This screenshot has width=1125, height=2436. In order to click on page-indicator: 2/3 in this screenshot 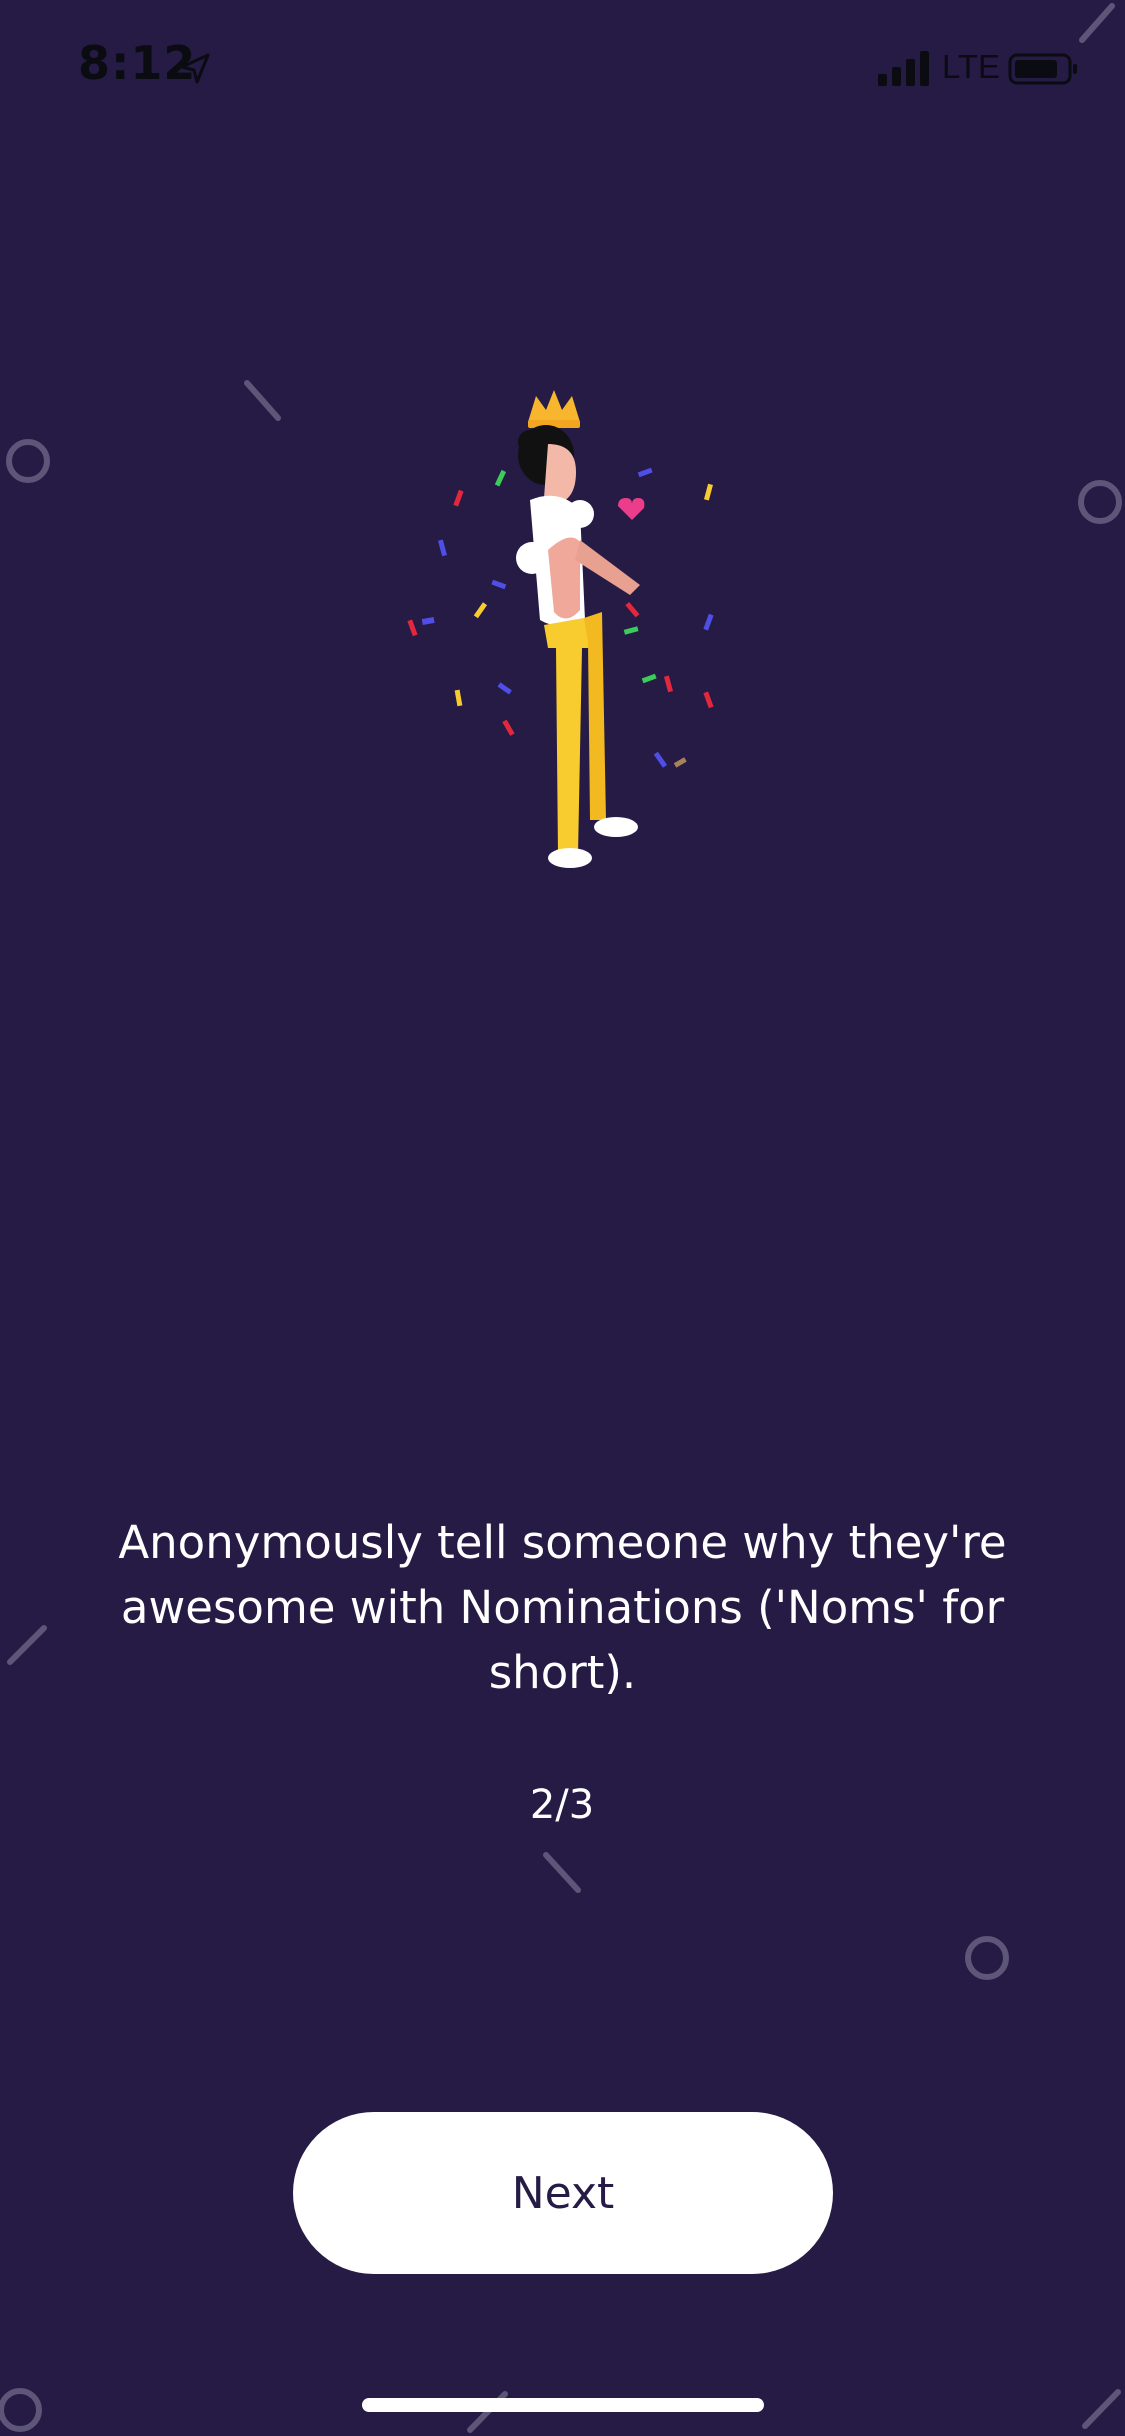, I will do `click(562, 1805)`.